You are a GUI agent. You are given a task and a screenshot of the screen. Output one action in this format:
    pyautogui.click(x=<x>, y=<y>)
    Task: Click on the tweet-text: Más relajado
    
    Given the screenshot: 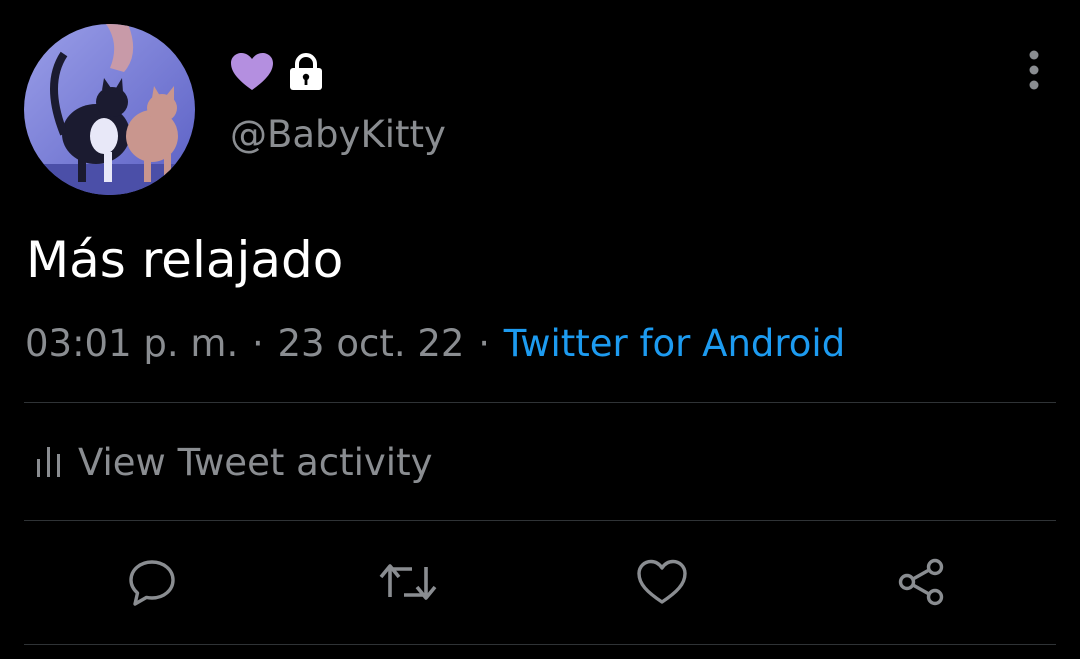 What is the action you would take?
    pyautogui.click(x=185, y=260)
    